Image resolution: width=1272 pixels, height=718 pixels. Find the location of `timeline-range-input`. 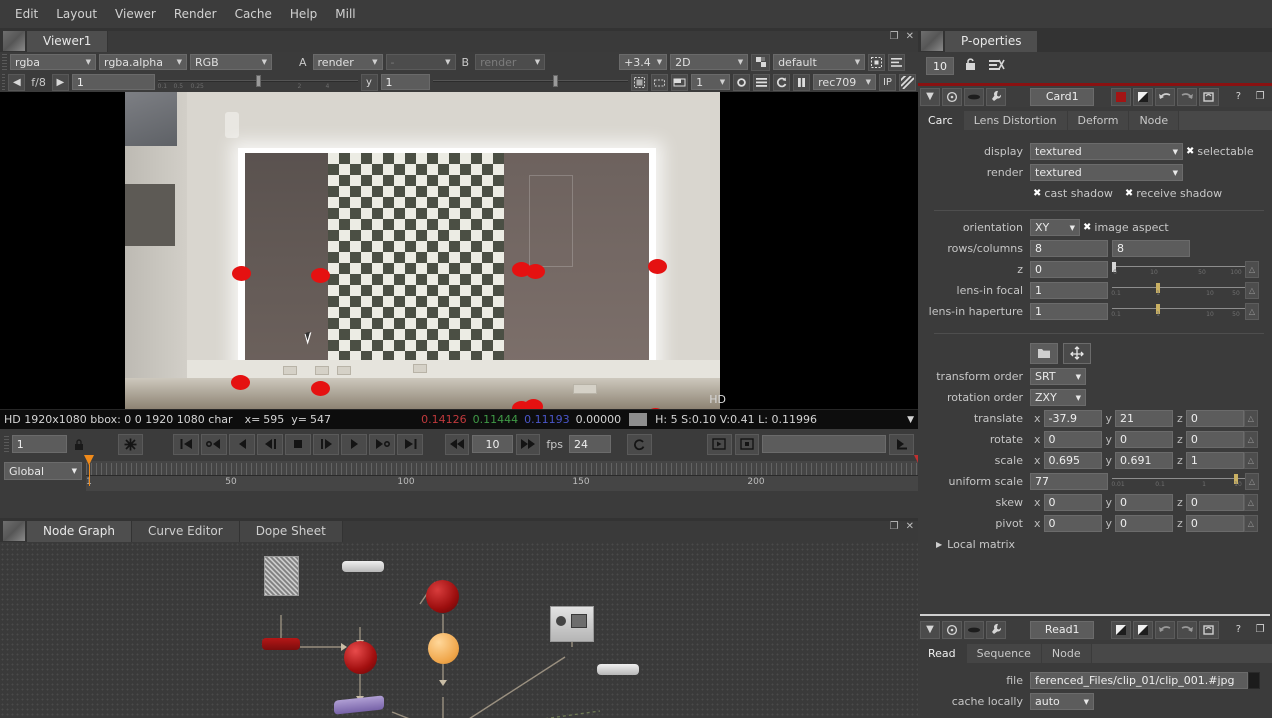

timeline-range-input is located at coordinates (824, 444).